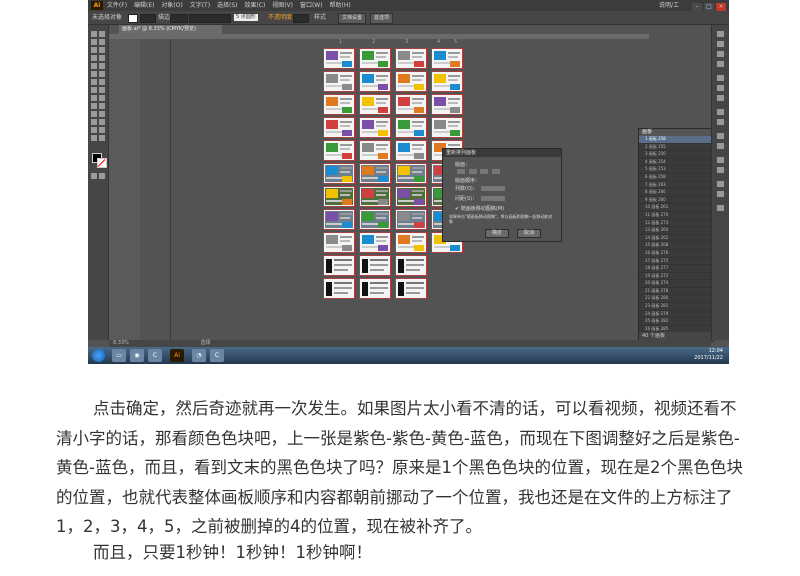 The width and height of the screenshot is (800, 576). Describe the element at coordinates (720, 88) in the screenshot. I see `gradient-panel-icon` at that location.